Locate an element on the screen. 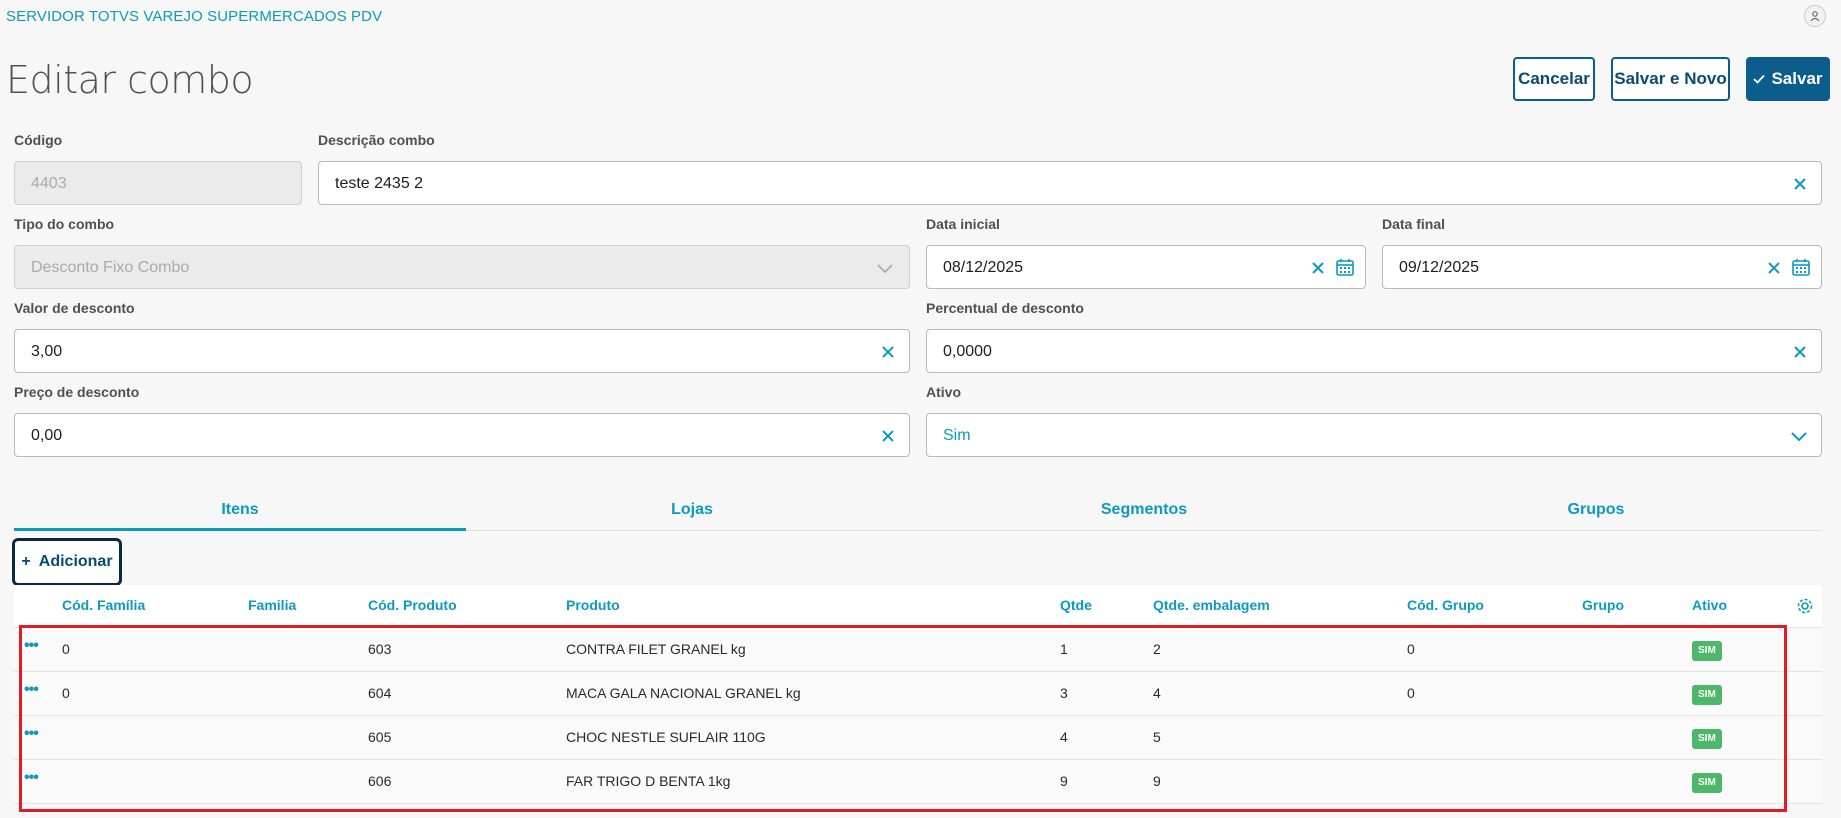 The width and height of the screenshot is (1841, 818). column-header: Qtde is located at coordinates (1076, 605).